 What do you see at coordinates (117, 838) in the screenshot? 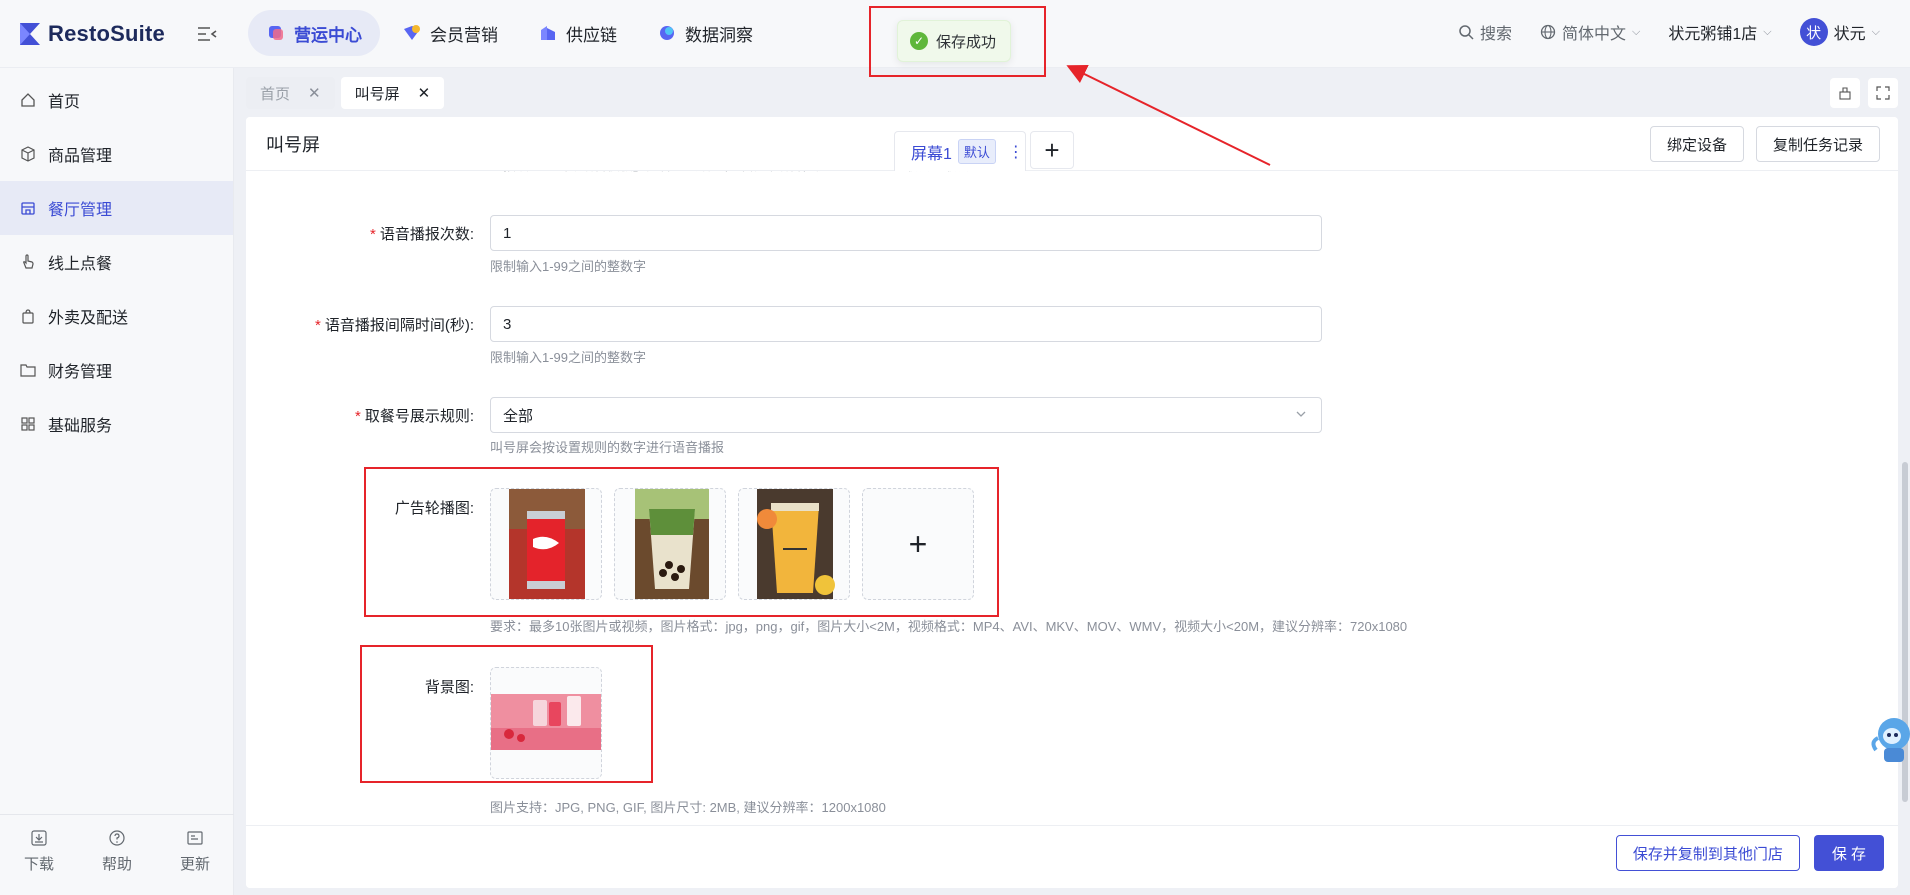
I see `help-icon` at bounding box center [117, 838].